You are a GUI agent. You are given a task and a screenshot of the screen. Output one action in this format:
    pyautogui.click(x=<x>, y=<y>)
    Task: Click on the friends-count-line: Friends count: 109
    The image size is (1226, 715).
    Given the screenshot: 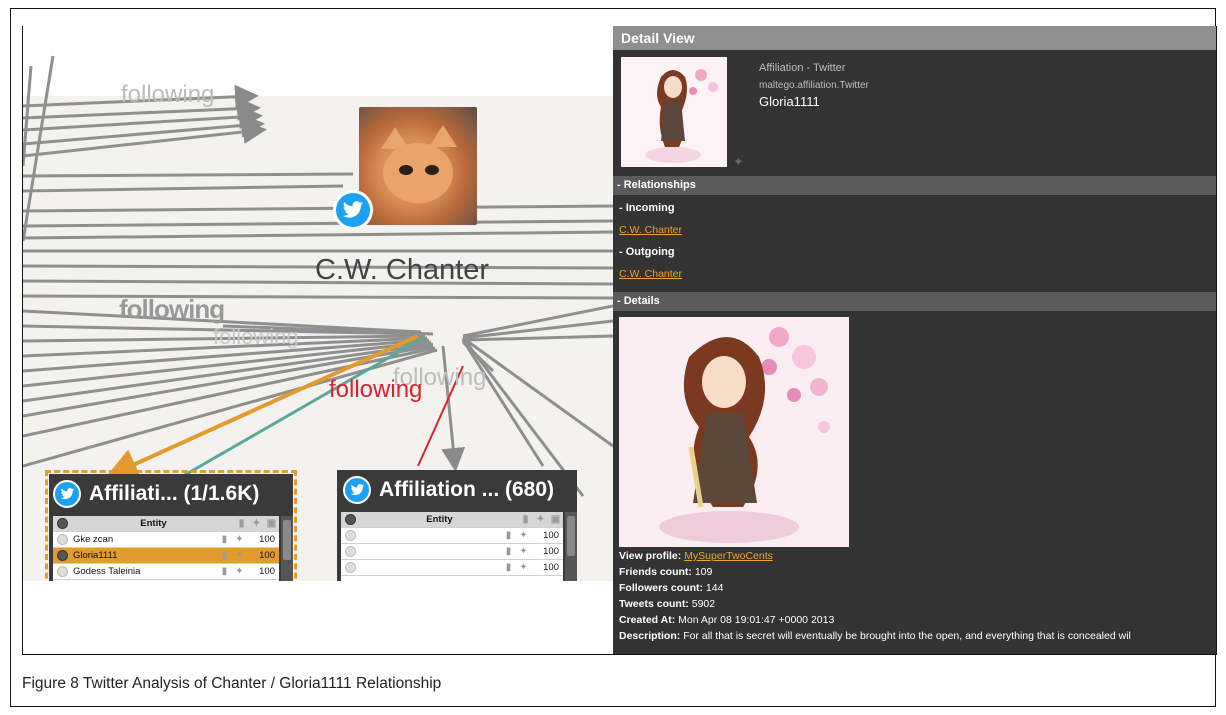 What is the action you would take?
    pyautogui.click(x=665, y=572)
    